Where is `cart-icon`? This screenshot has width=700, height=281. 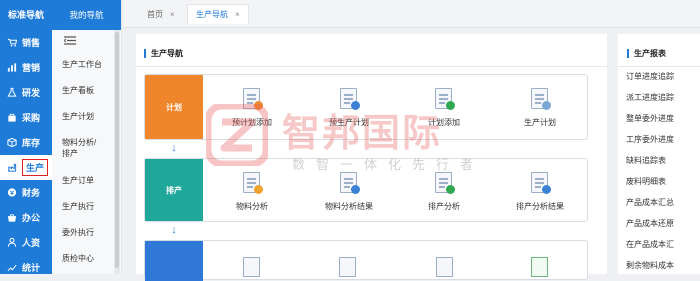
cart-icon is located at coordinates (12, 43).